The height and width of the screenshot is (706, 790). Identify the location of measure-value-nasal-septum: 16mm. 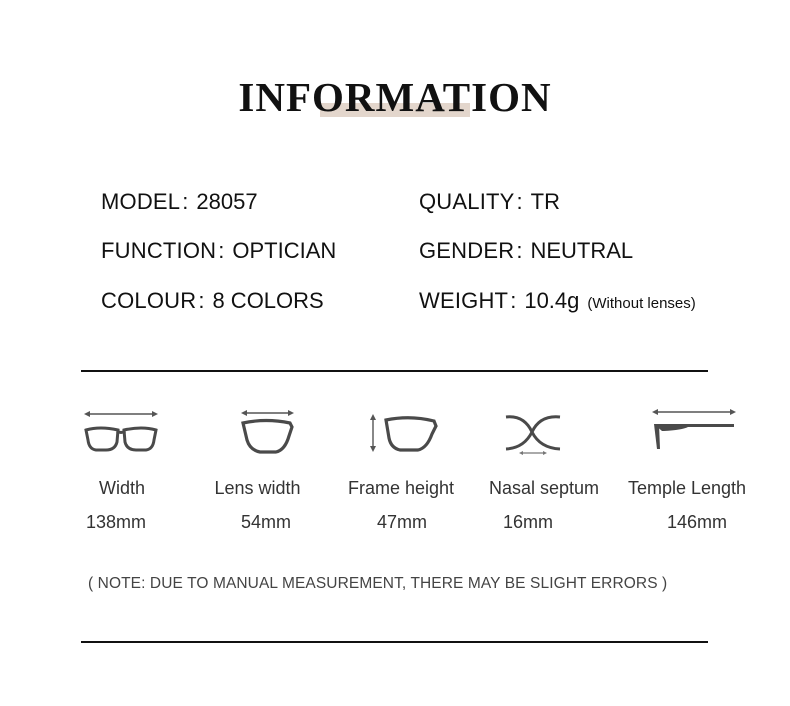
(527, 522).